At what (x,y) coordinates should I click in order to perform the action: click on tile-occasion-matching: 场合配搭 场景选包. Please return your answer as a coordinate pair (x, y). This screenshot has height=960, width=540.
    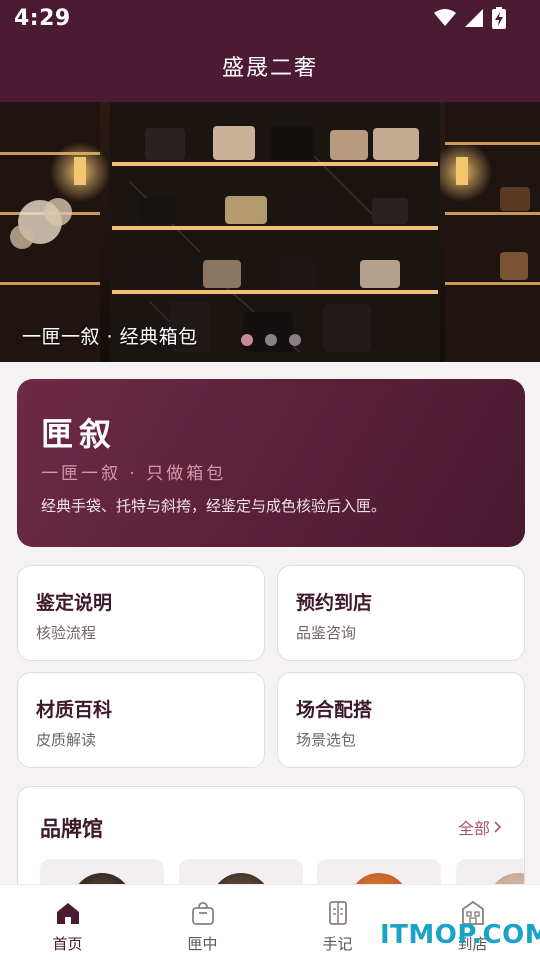
    Looking at the image, I should click on (401, 720).